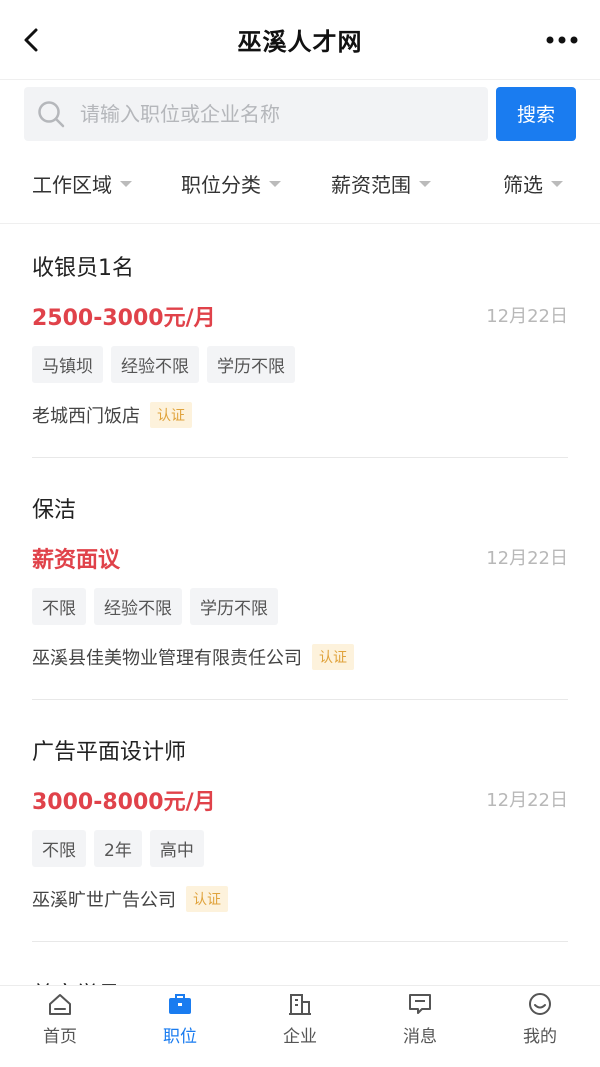  I want to click on tab-profile: 我的, so click(540, 1020).